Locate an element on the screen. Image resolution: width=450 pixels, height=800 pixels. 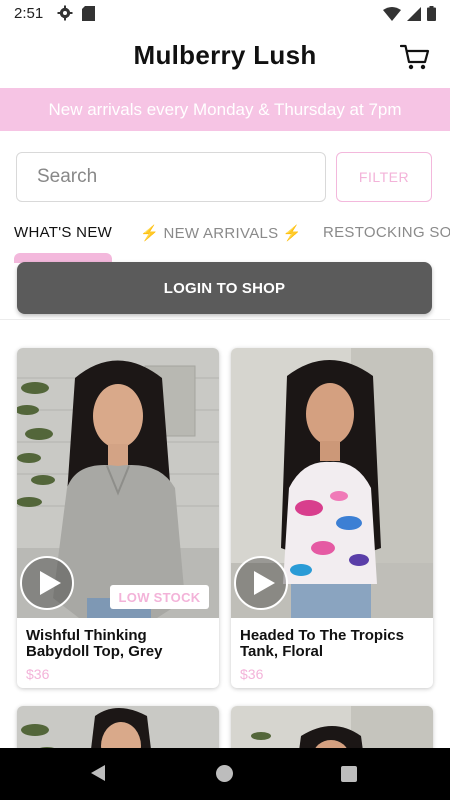
store-title: Mulberry Lush is located at coordinates (225, 55).